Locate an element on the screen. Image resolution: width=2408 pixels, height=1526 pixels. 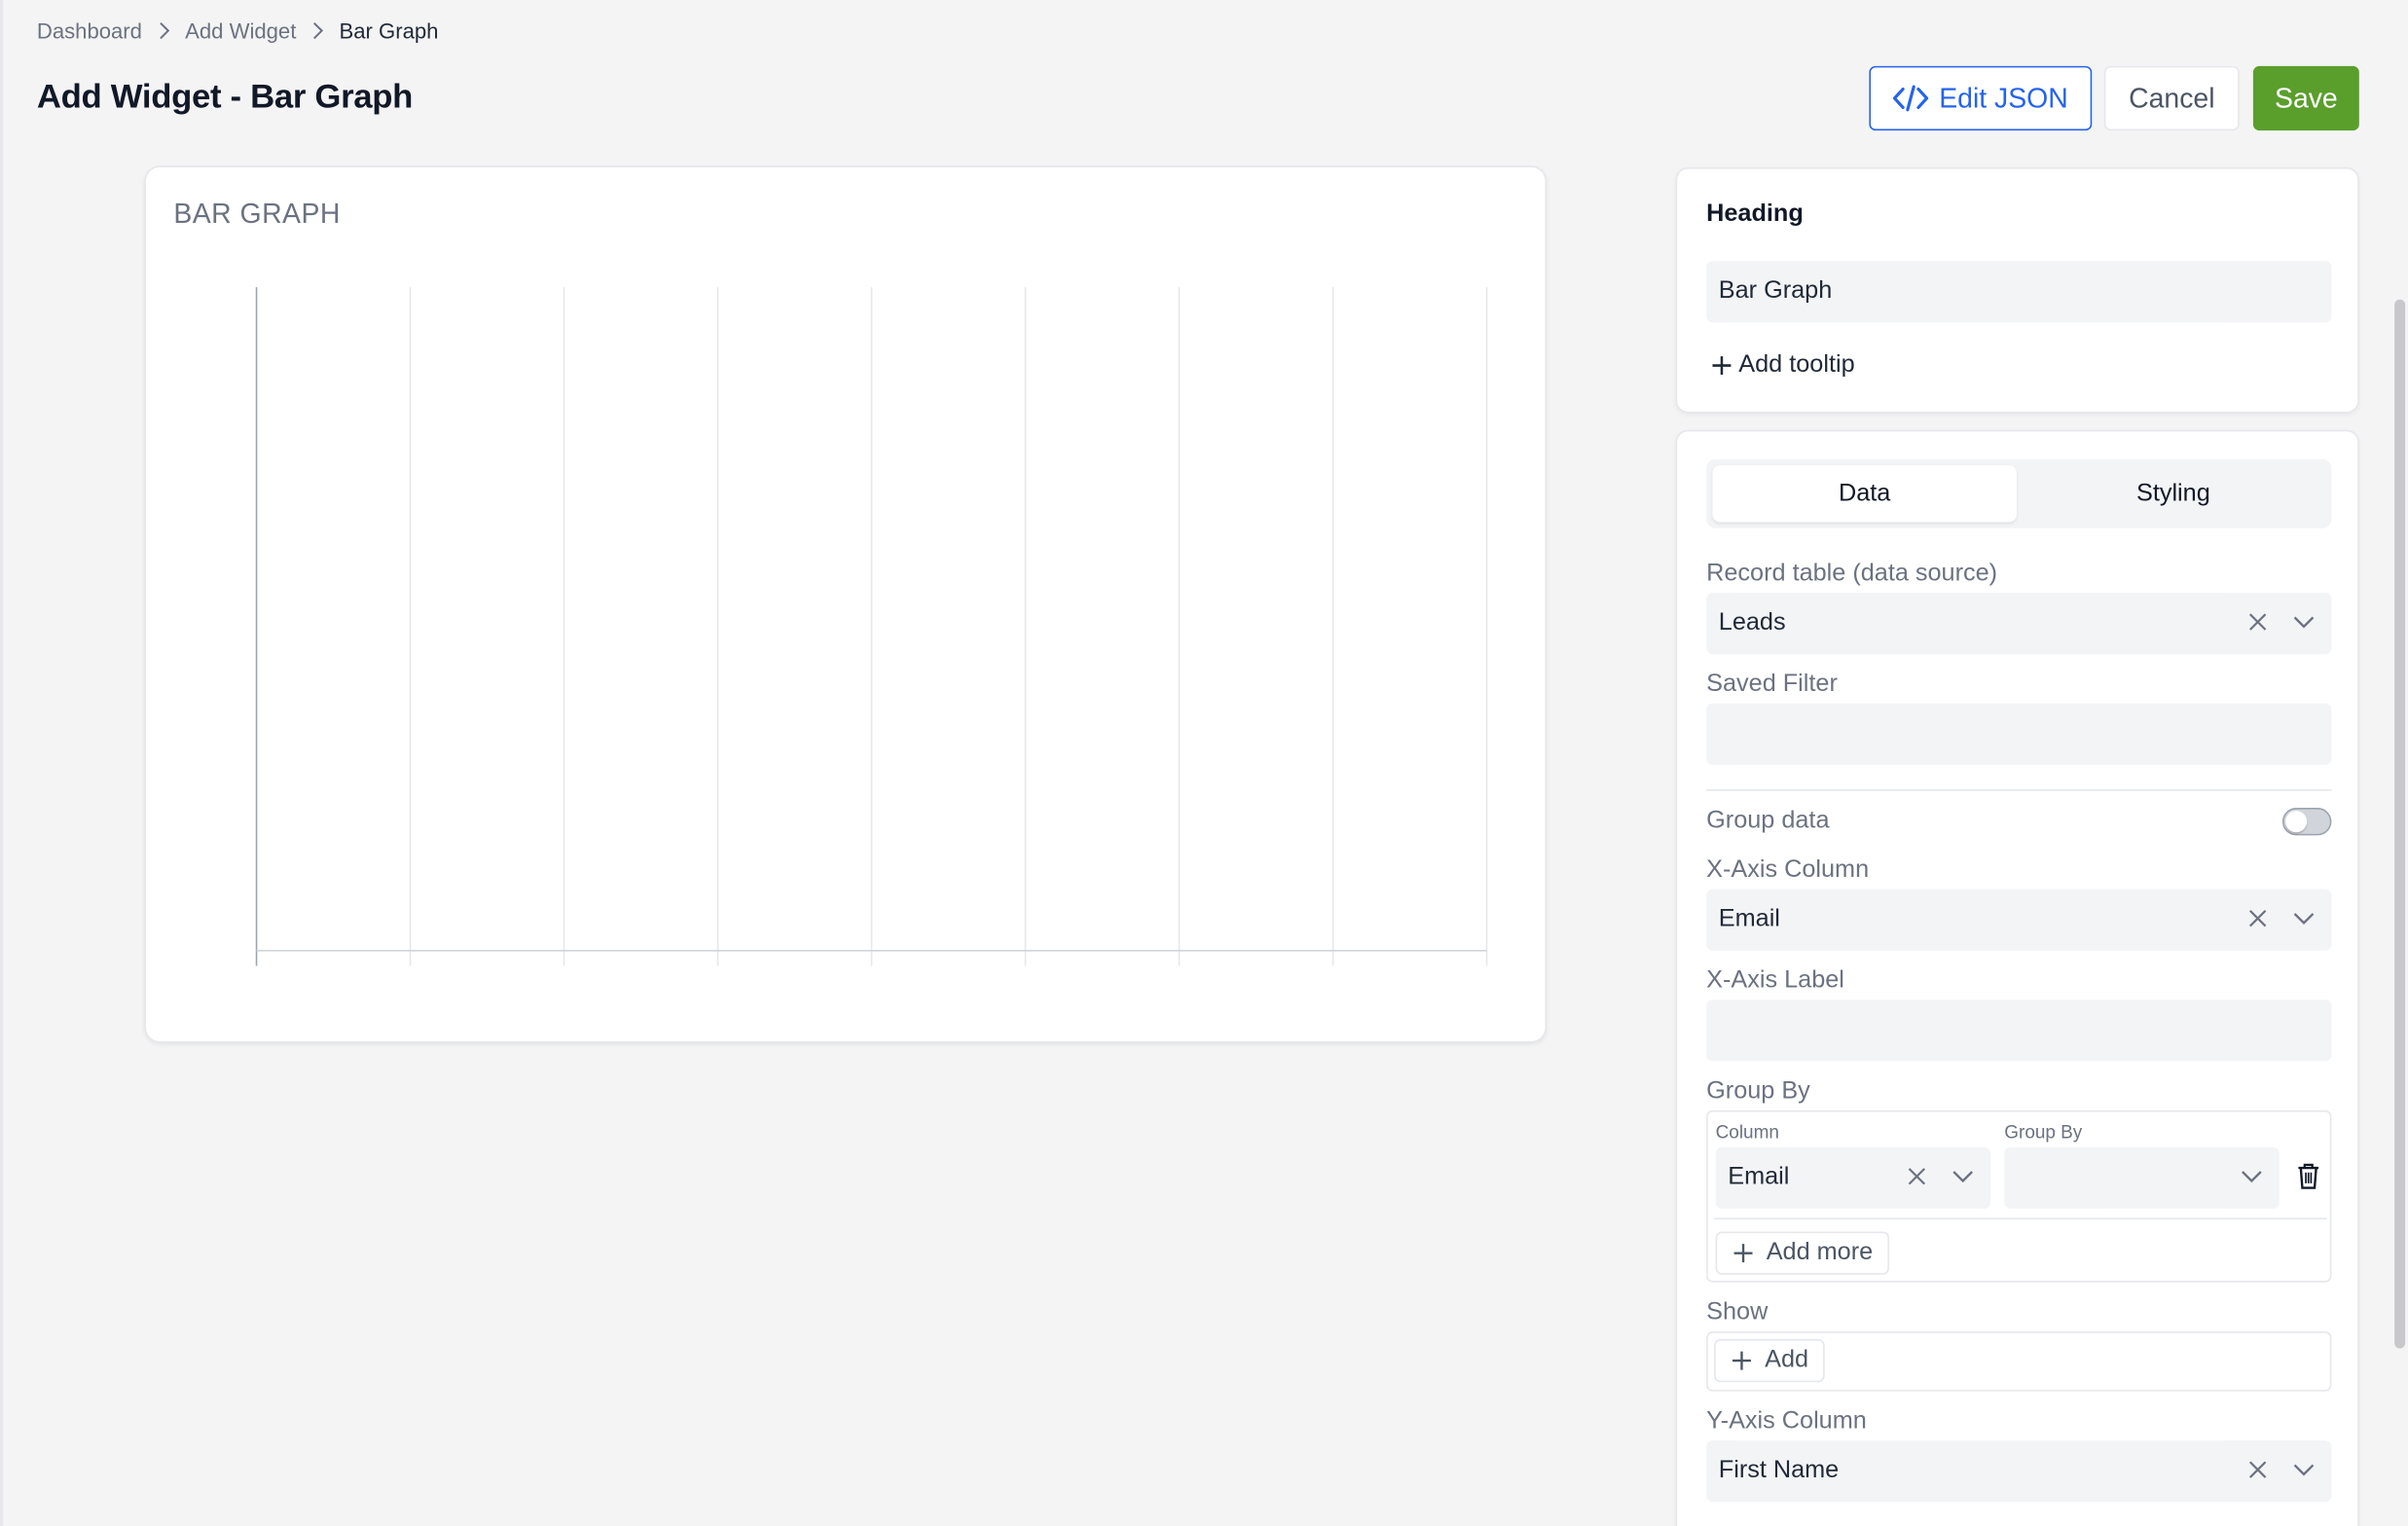
group-data-toggle is located at coordinates (2306, 822).